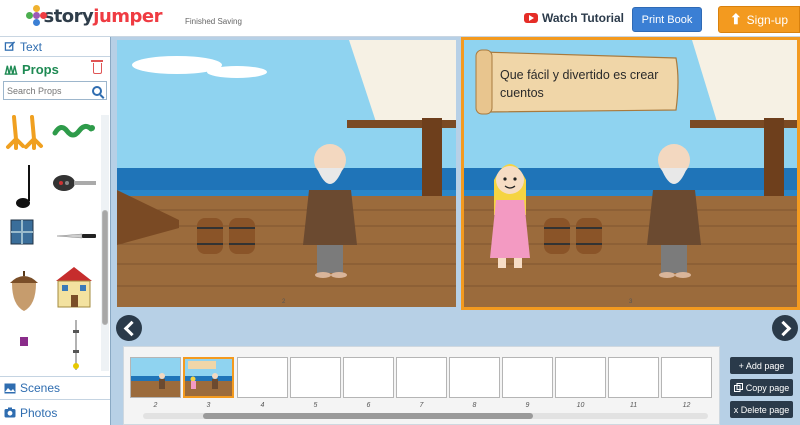  Describe the element at coordinates (527, 405) in the screenshot. I see `page-number-label: 9` at that location.